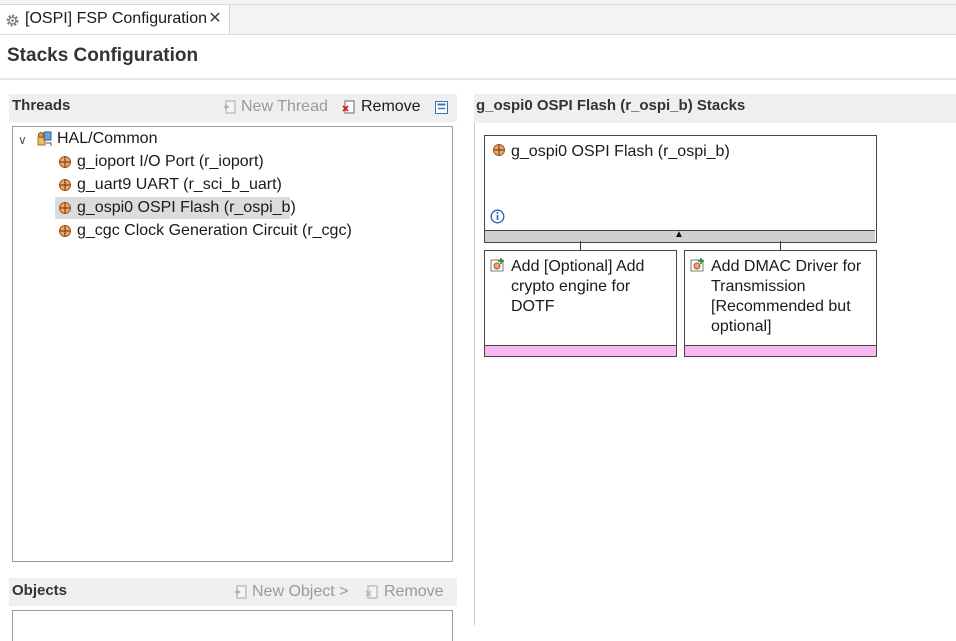 This screenshot has height=641, width=956. I want to click on info-icon, so click(497, 216).